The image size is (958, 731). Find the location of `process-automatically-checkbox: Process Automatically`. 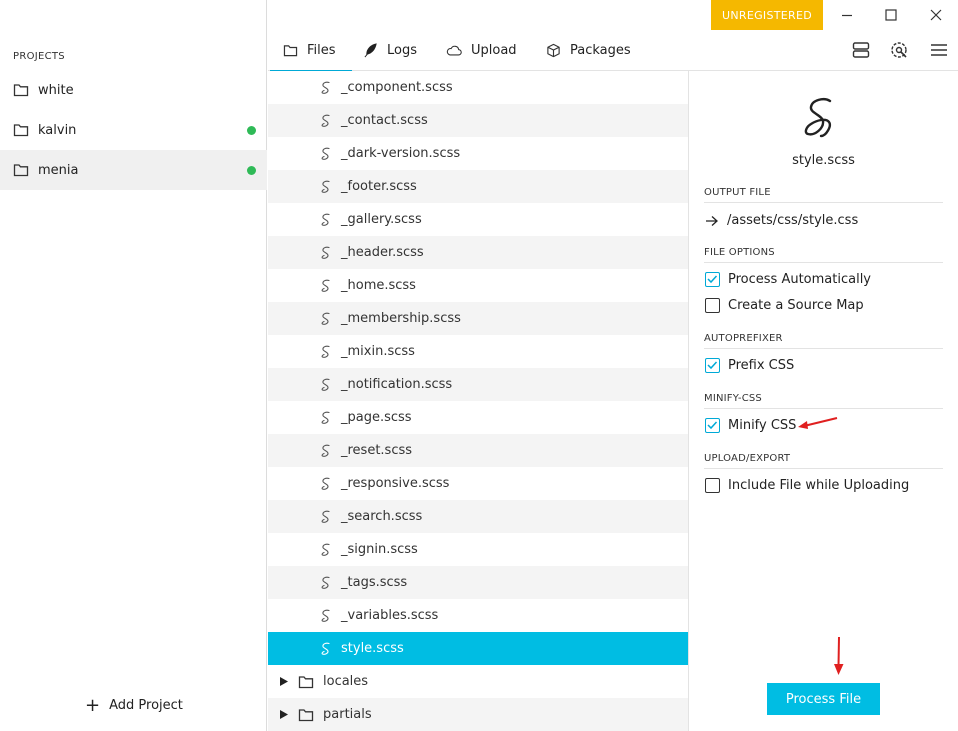

process-automatically-checkbox: Process Automatically is located at coordinates (788, 279).